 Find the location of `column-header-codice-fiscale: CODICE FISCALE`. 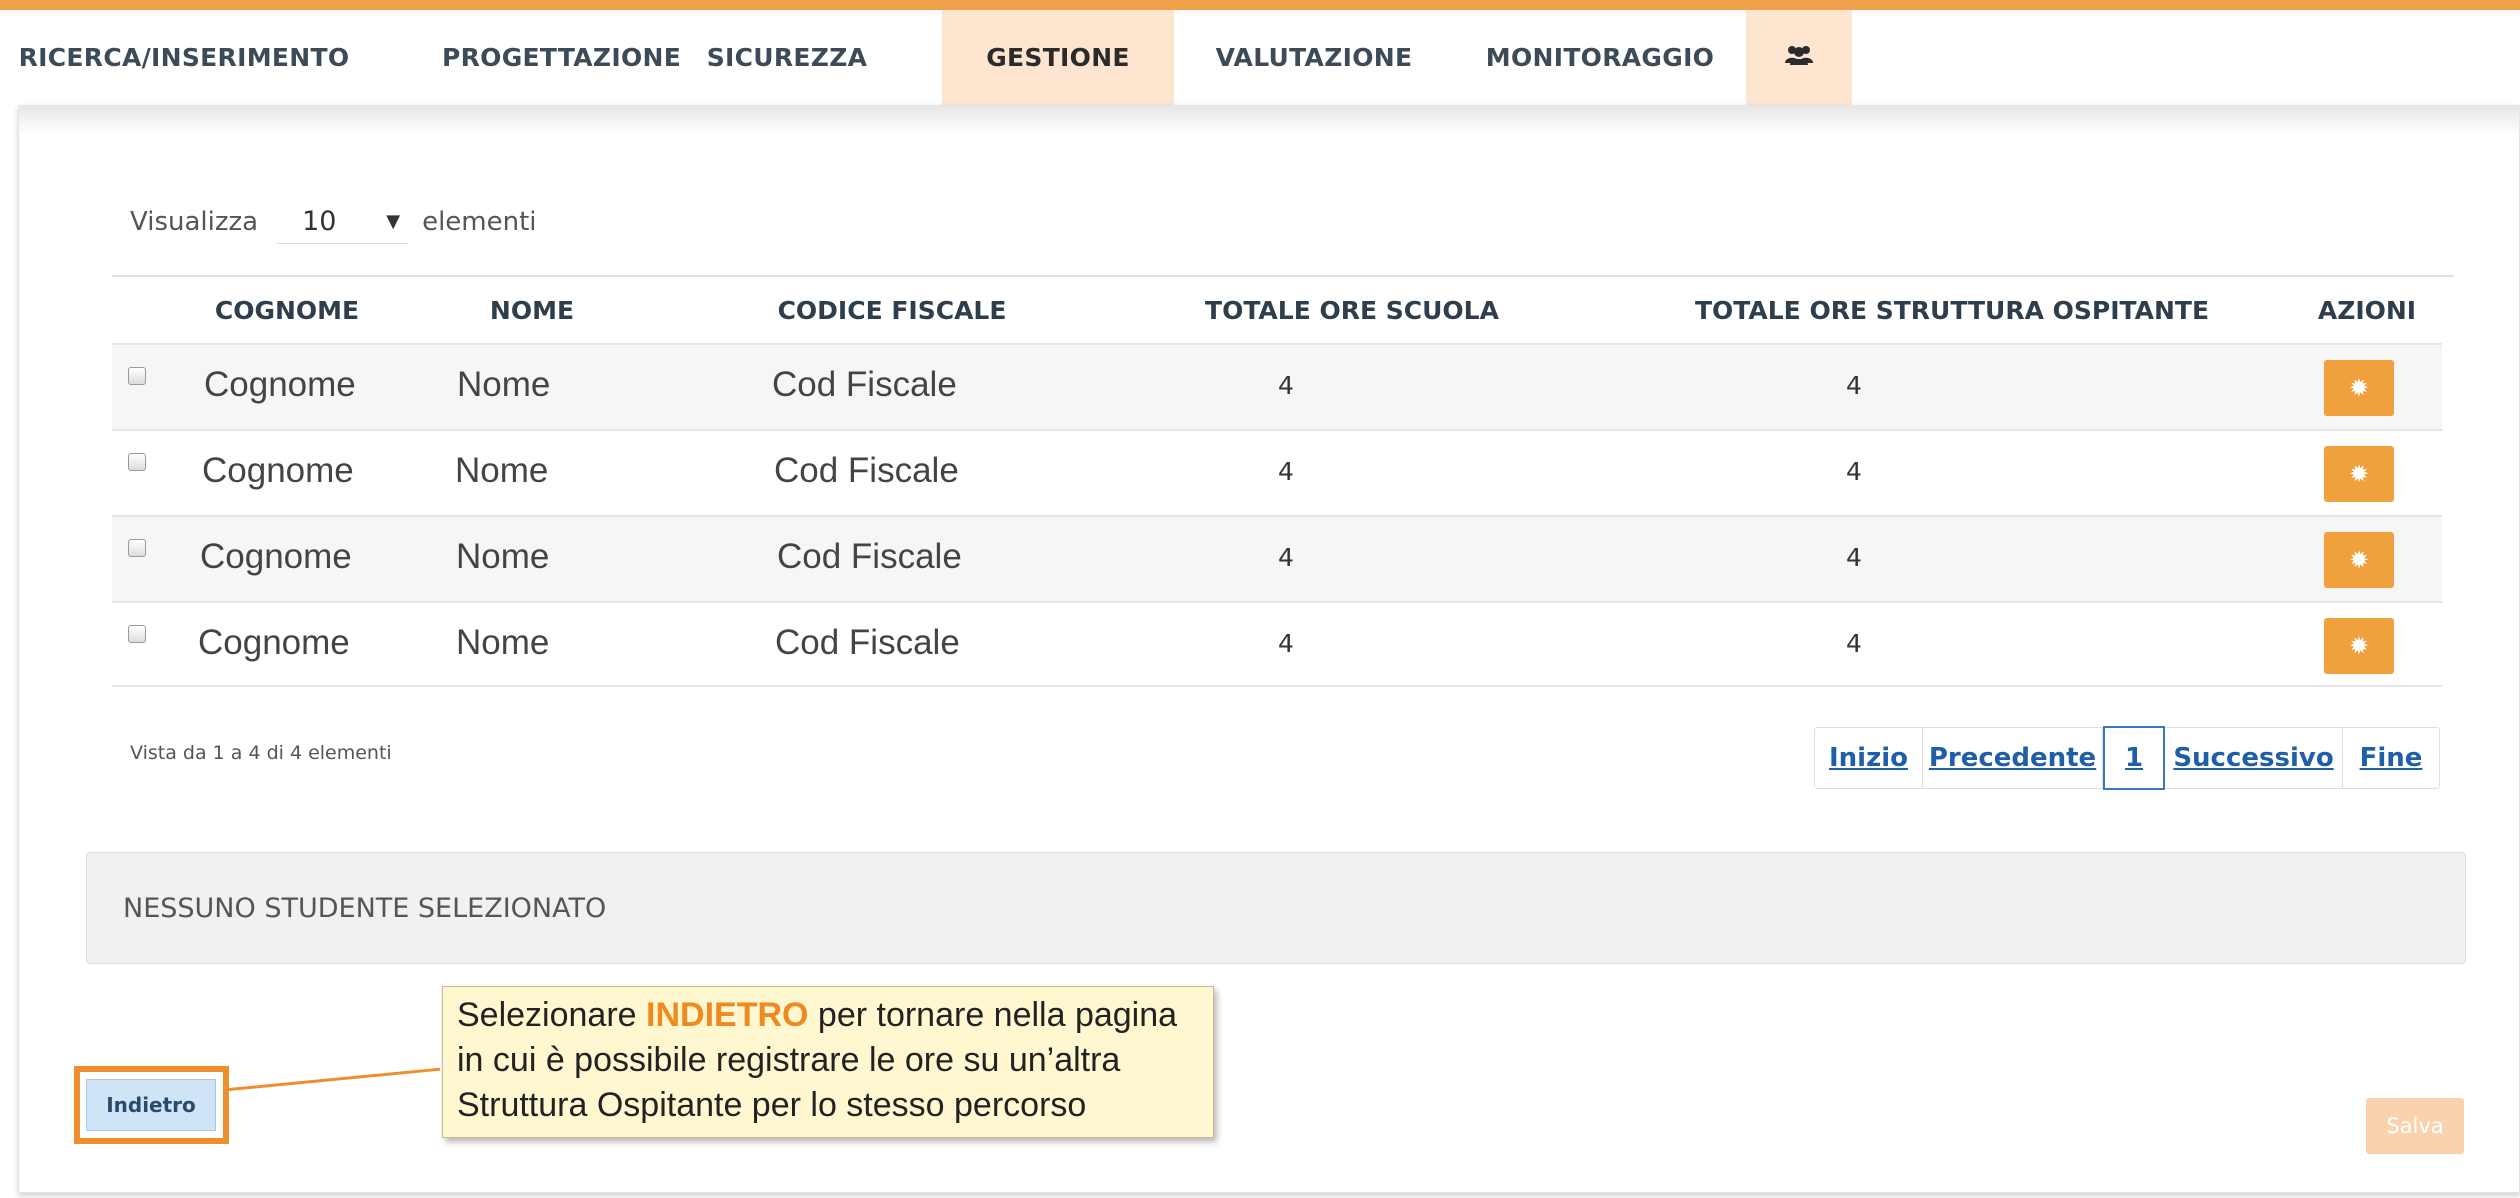

column-header-codice-fiscale: CODICE FISCALE is located at coordinates (892, 310).